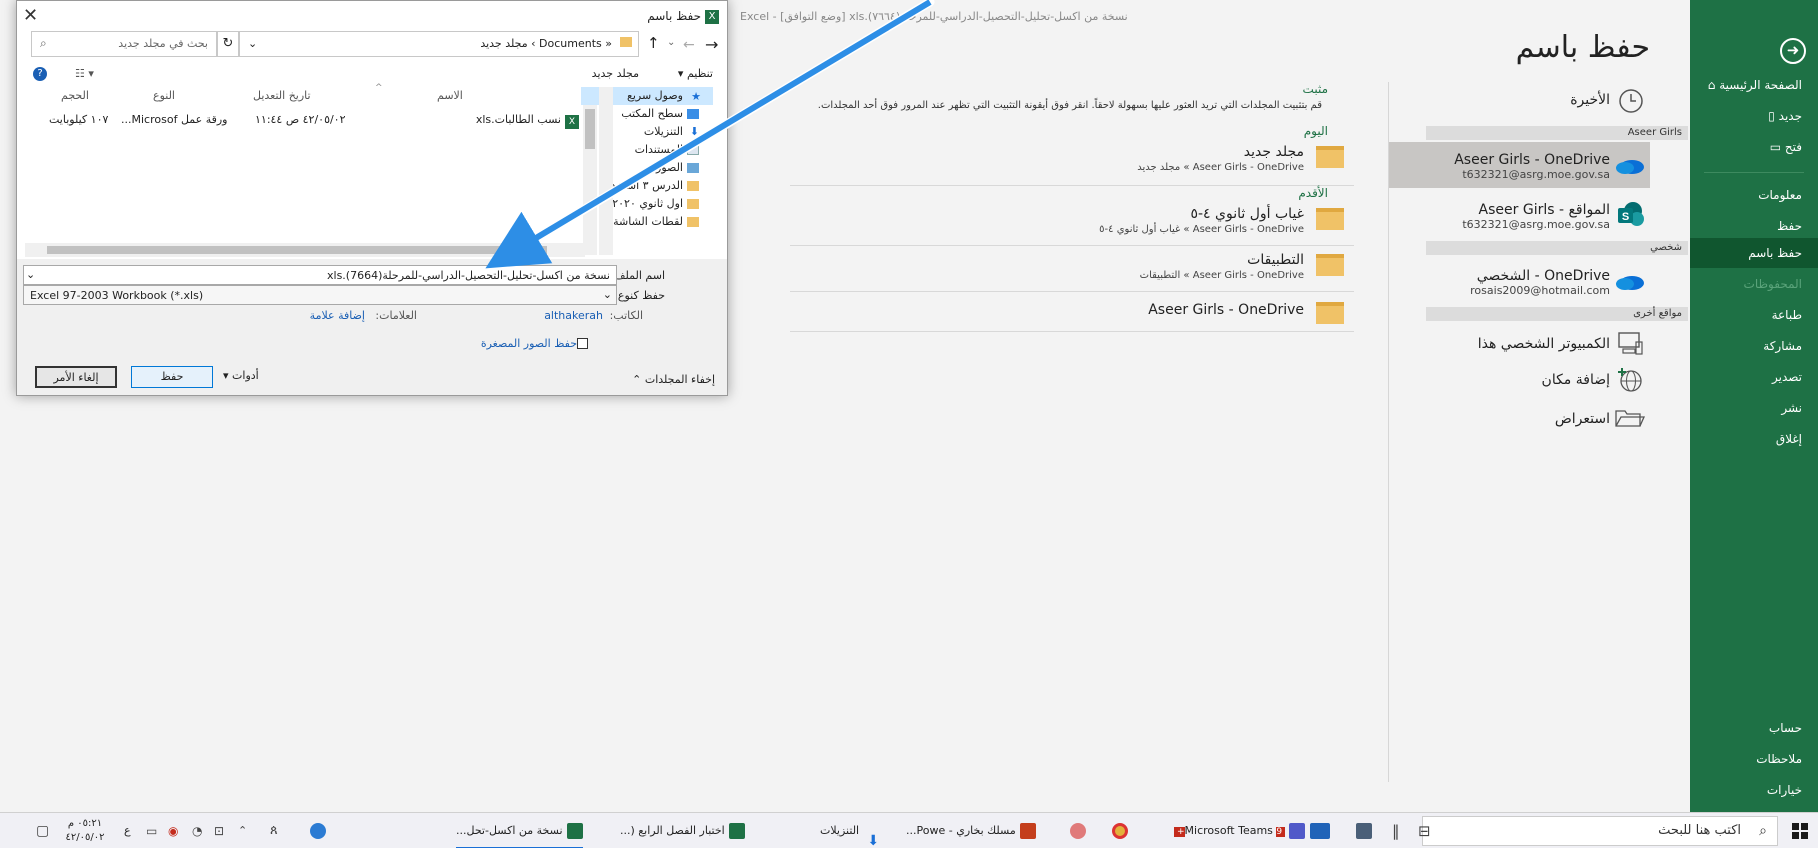 The width and height of the screenshot is (1818, 848). What do you see at coordinates (1630, 380) in the screenshot?
I see `globe-add-icon` at bounding box center [1630, 380].